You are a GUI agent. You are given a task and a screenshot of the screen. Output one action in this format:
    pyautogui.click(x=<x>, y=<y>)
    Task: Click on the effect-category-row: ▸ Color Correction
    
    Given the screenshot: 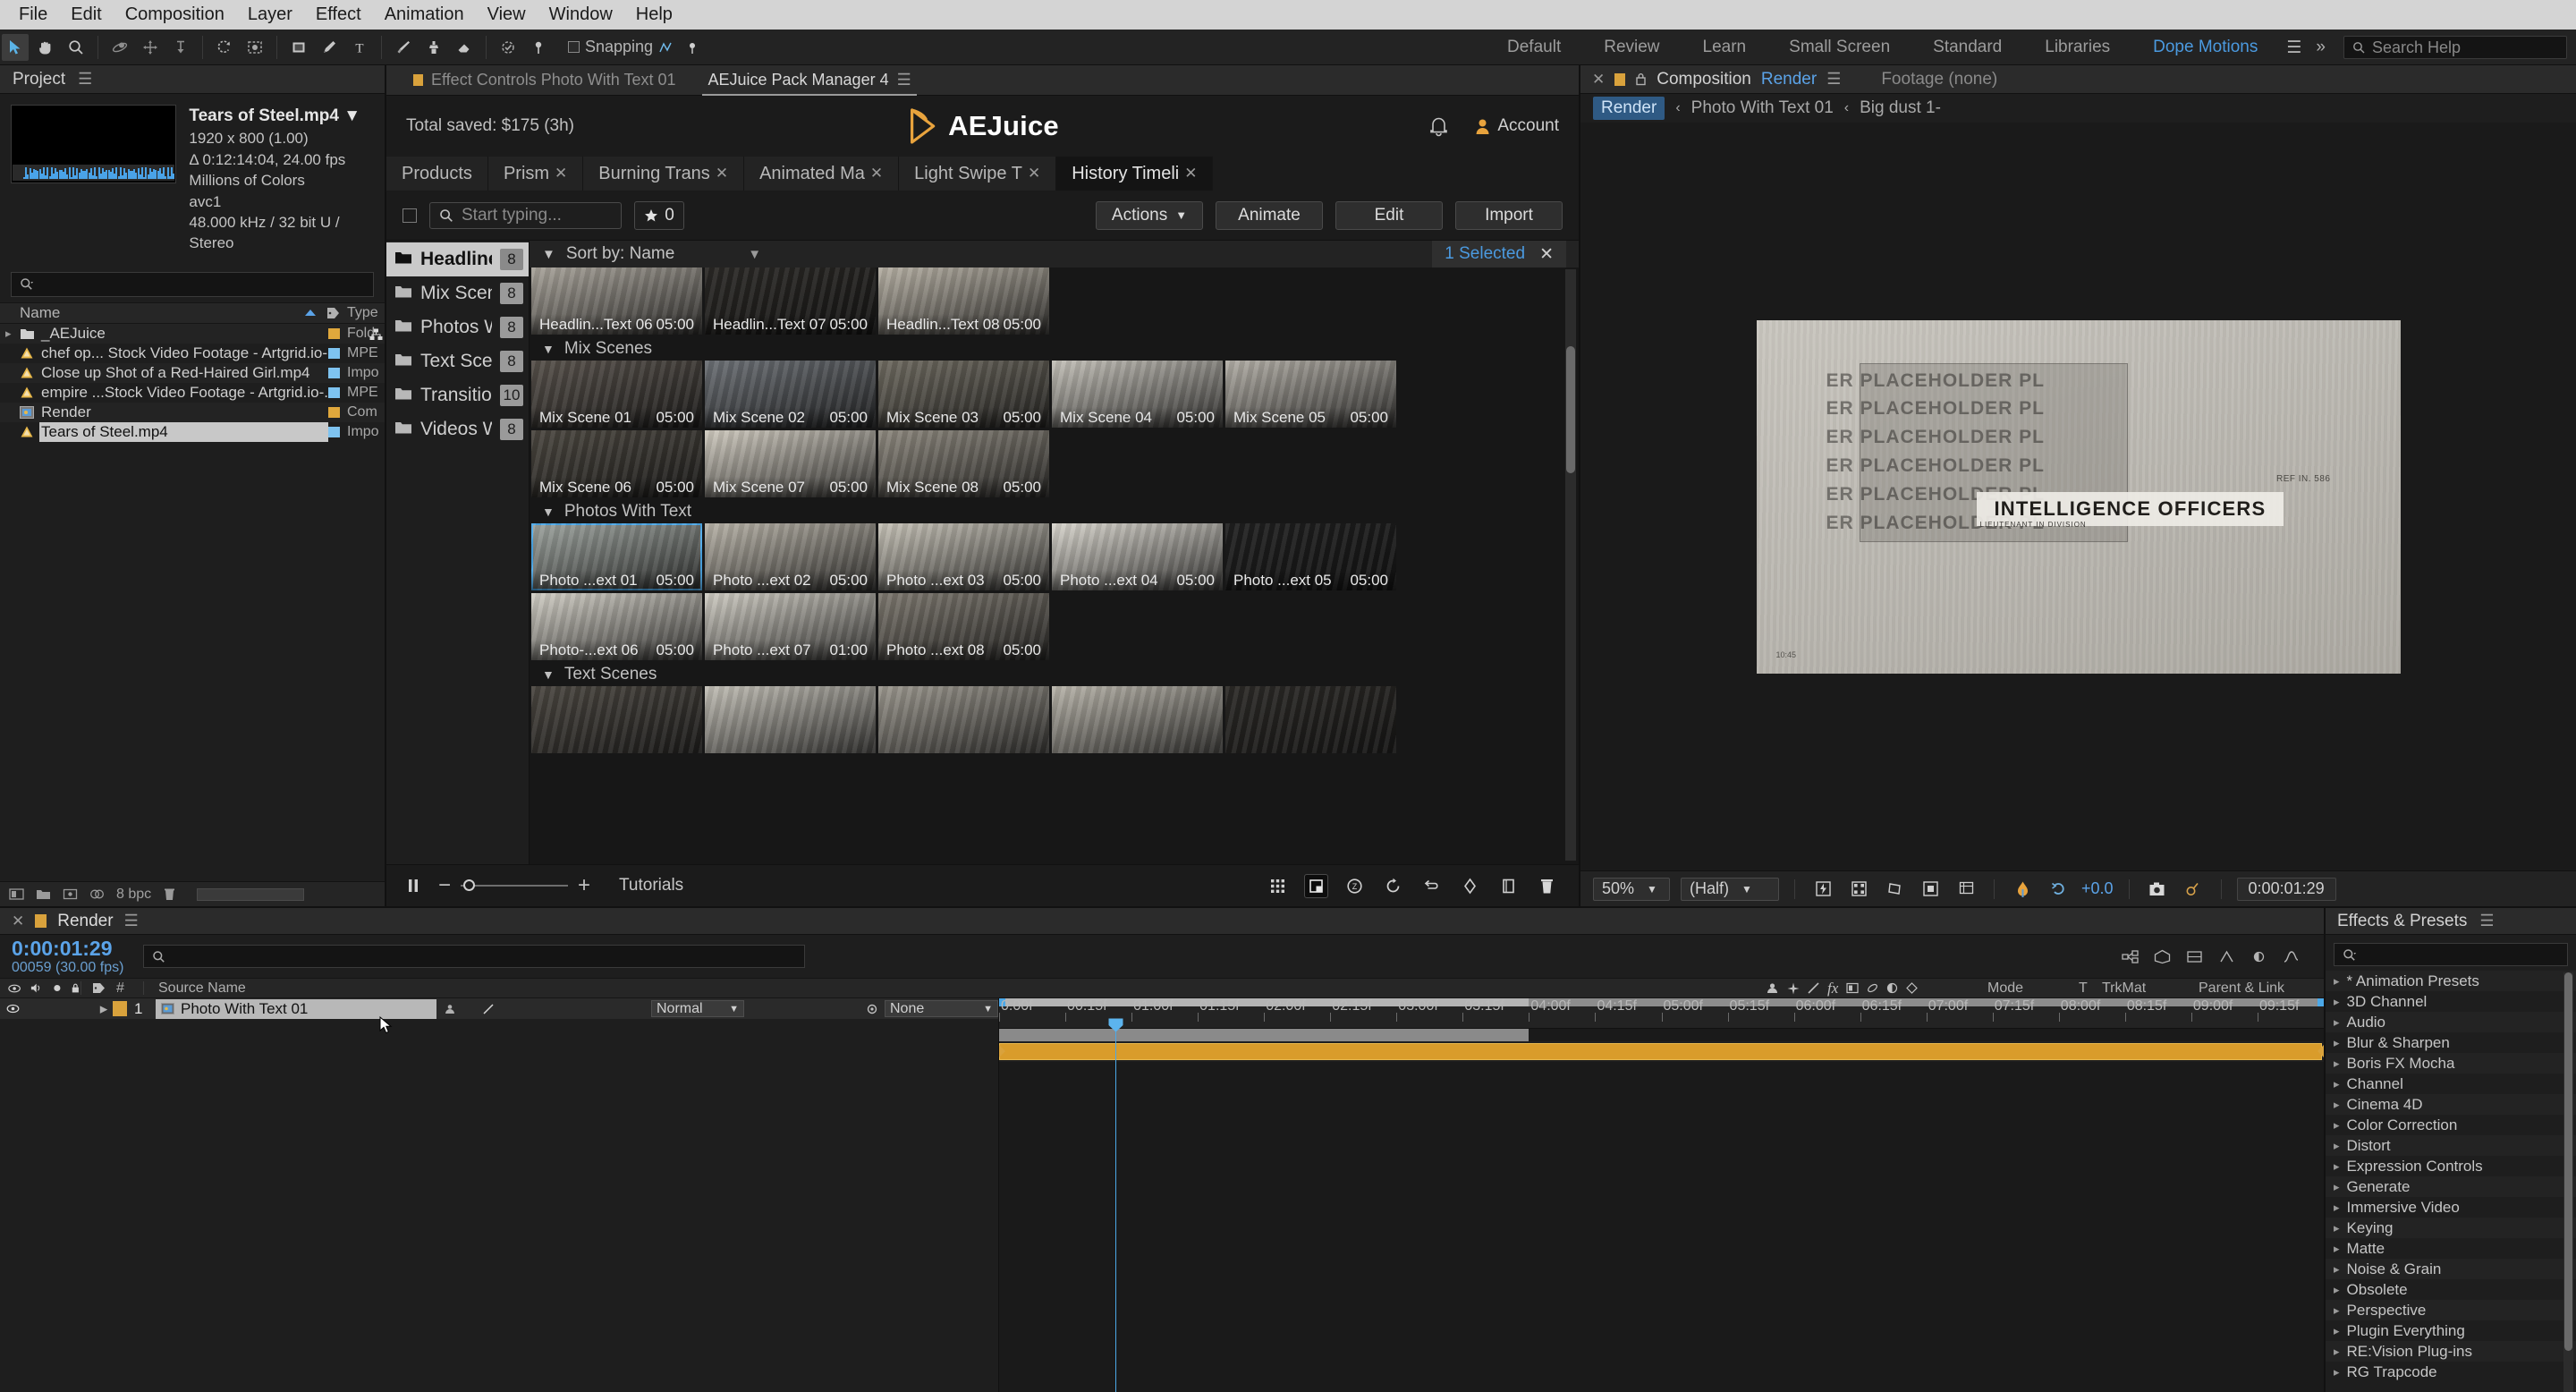 What is the action you would take?
    pyautogui.click(x=2451, y=1125)
    